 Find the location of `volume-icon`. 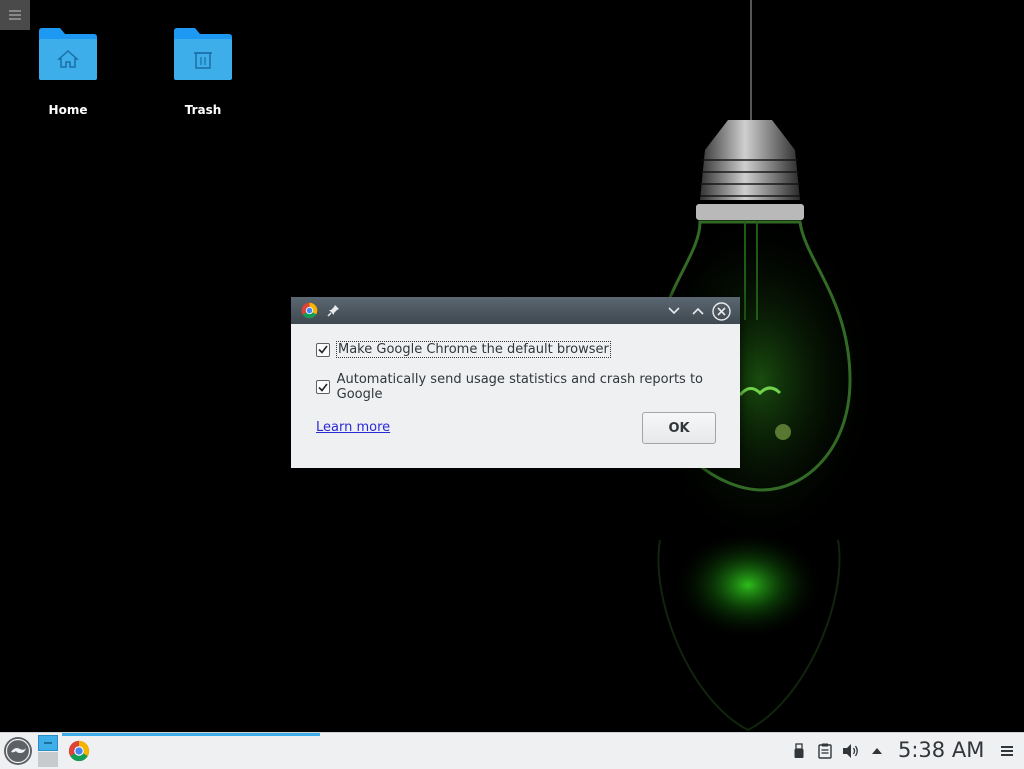

volume-icon is located at coordinates (850, 751).